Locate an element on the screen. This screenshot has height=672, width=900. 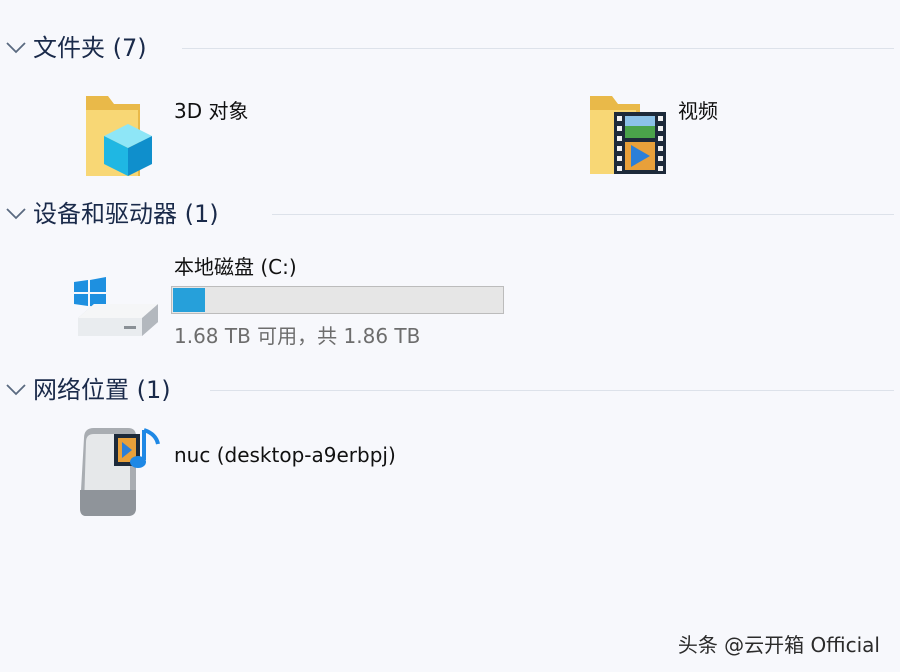
group-title-devices-drives: 设备和驱动器 (1) is located at coordinates (126, 214).